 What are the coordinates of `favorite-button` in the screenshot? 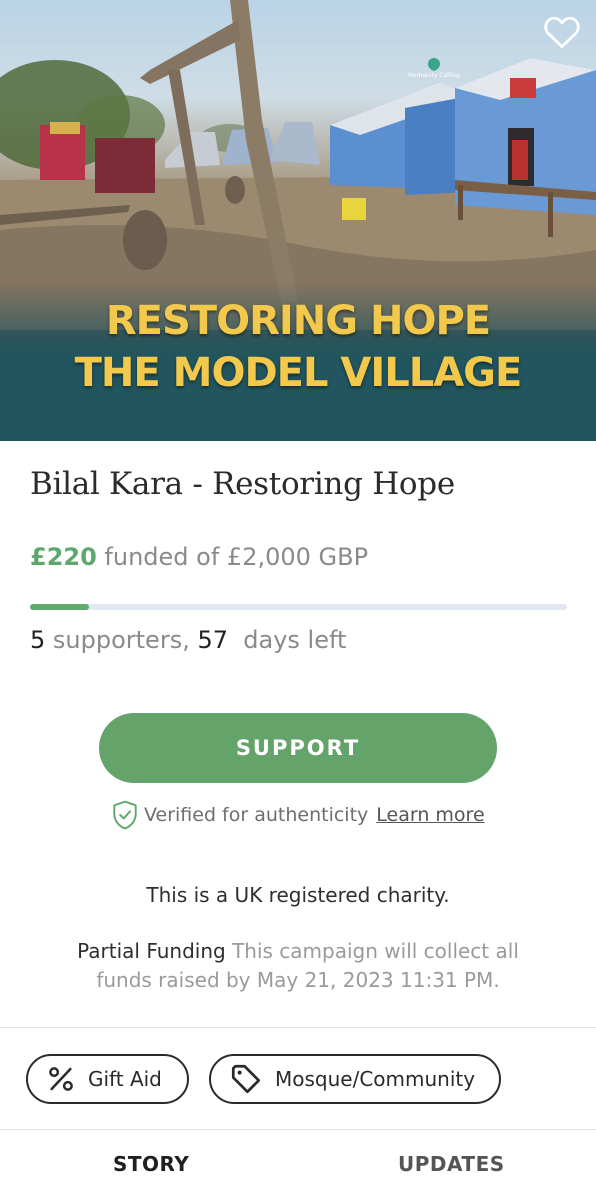 It's located at (562, 32).